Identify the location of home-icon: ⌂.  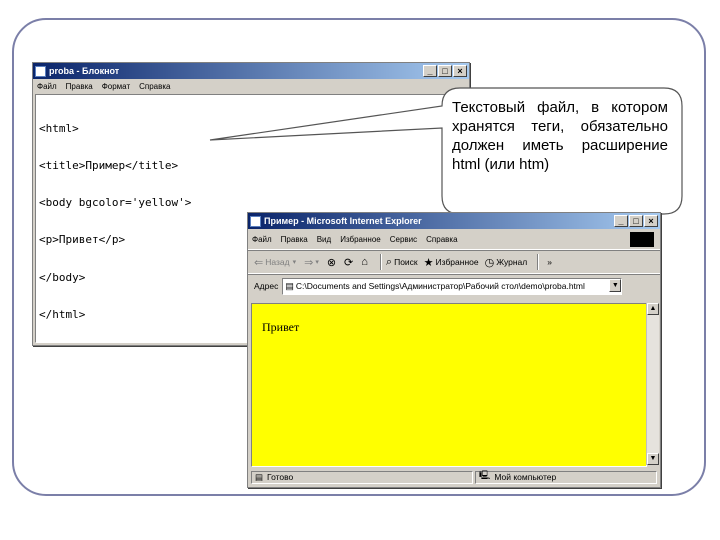
(364, 262).